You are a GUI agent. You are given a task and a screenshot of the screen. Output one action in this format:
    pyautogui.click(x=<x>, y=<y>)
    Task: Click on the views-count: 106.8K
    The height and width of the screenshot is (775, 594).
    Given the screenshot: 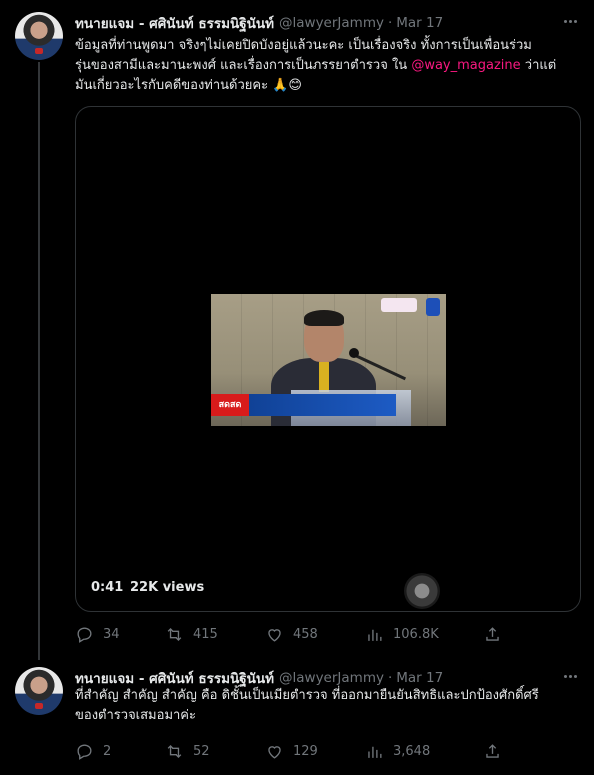 What is the action you would take?
    pyautogui.click(x=416, y=634)
    